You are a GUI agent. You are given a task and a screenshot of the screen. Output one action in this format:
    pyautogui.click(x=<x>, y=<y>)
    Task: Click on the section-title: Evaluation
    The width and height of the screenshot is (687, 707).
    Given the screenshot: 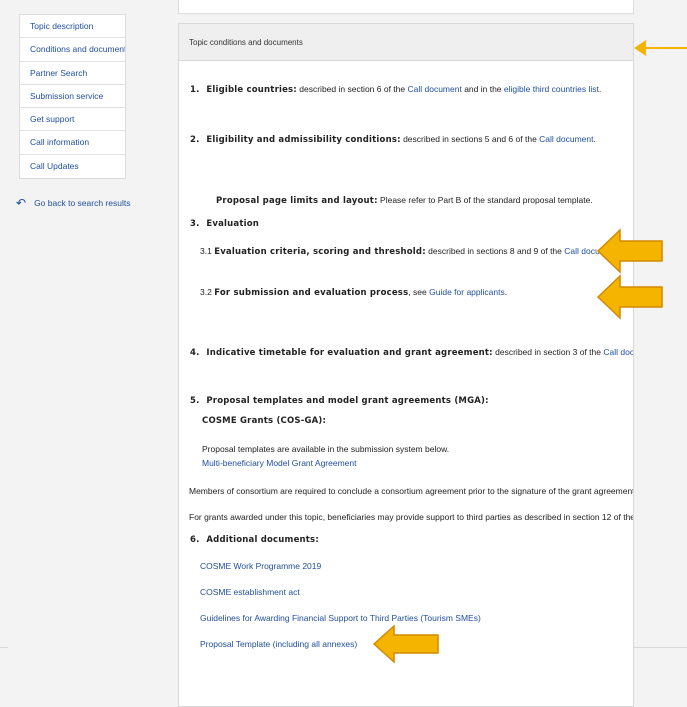 What is the action you would take?
    pyautogui.click(x=233, y=224)
    